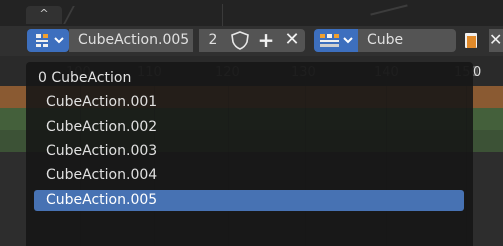 Image resolution: width=503 pixels, height=246 pixels. I want to click on ruler-tick-visible: 0, so click(477, 72).